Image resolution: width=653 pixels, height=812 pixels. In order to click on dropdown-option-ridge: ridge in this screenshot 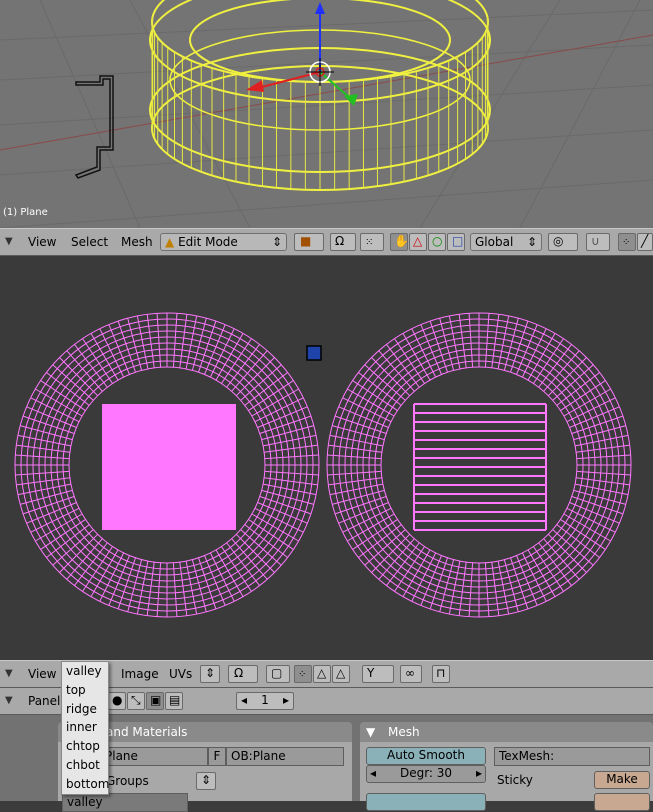, I will do `click(85, 709)`.